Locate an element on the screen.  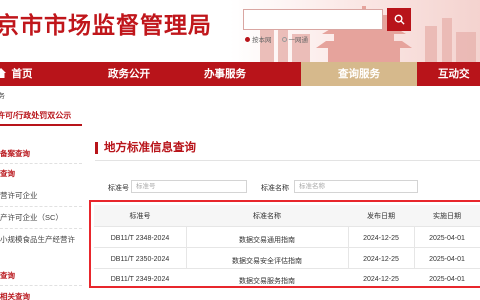
sidebar-header-label: 许可/行政处罚双公示 is located at coordinates (36, 115).